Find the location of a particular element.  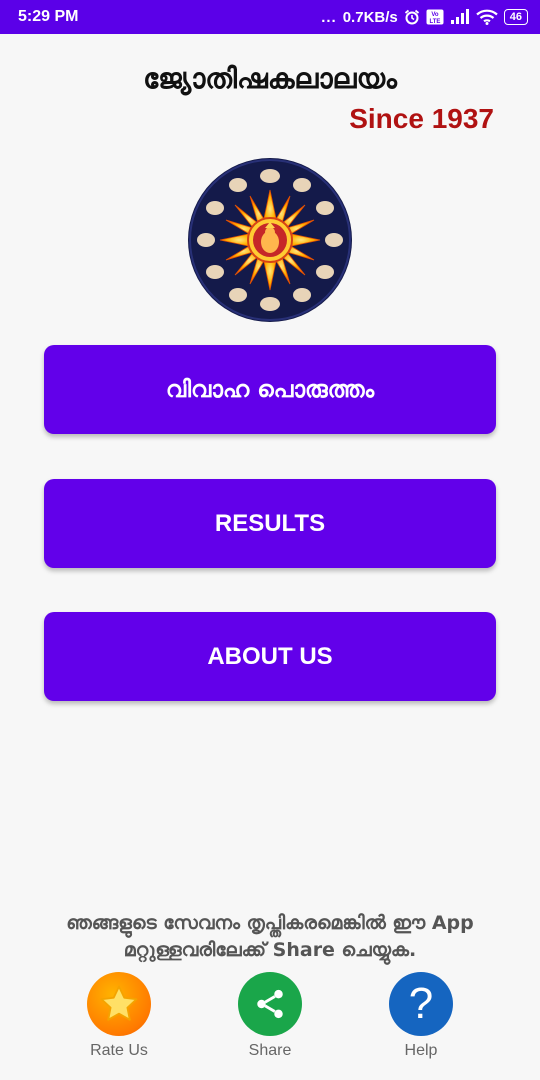

zodiac-wheel-logo is located at coordinates (270, 240).